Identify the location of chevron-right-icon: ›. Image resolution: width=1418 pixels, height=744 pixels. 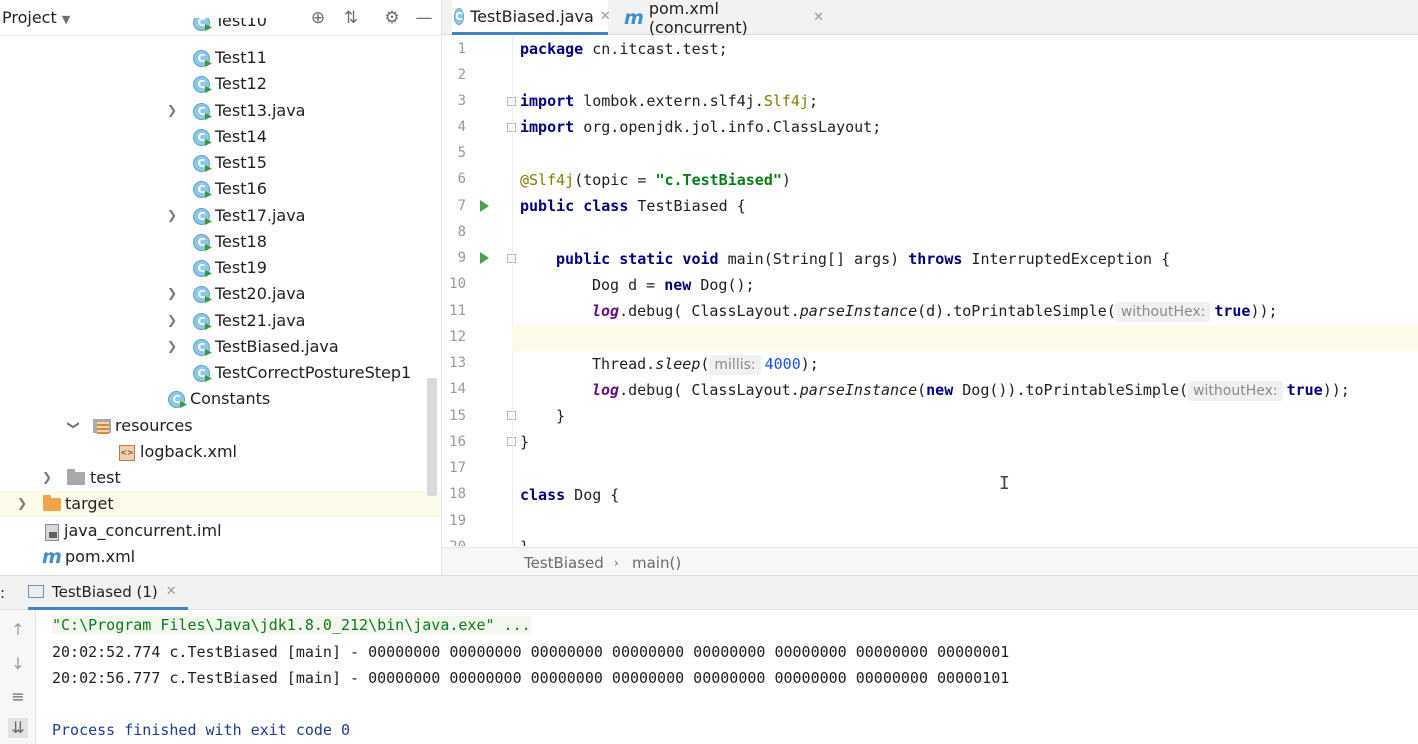
(616, 563).